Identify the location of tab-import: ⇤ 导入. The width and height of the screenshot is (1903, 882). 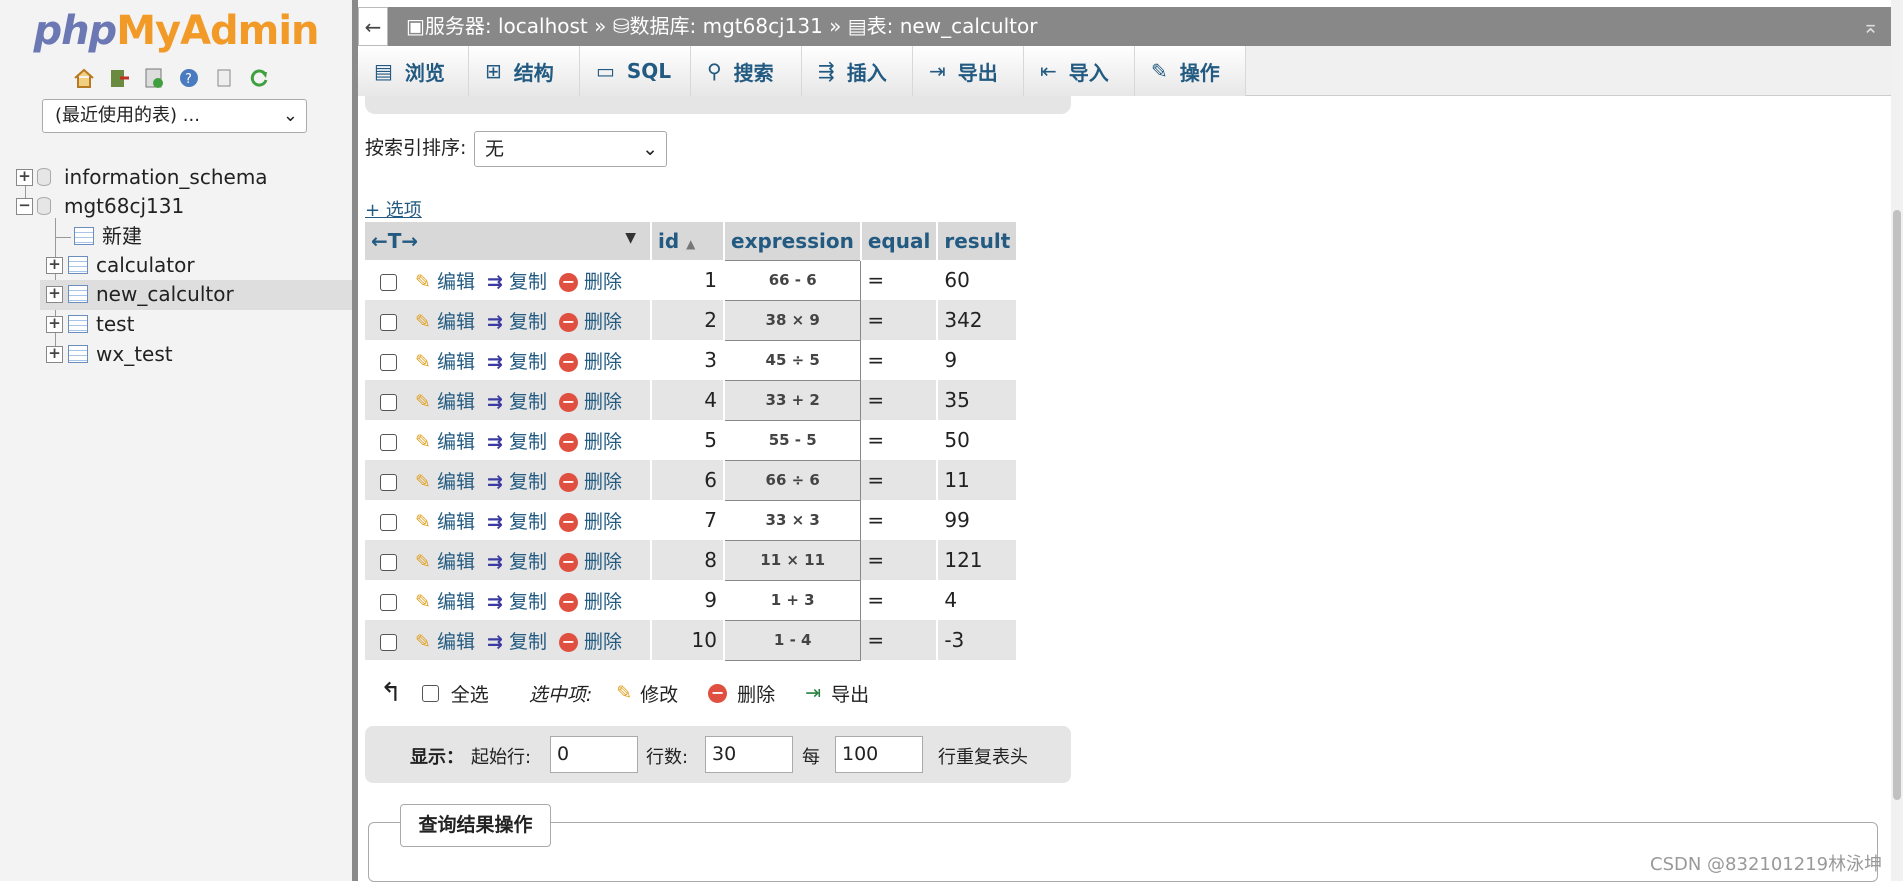
(1079, 71).